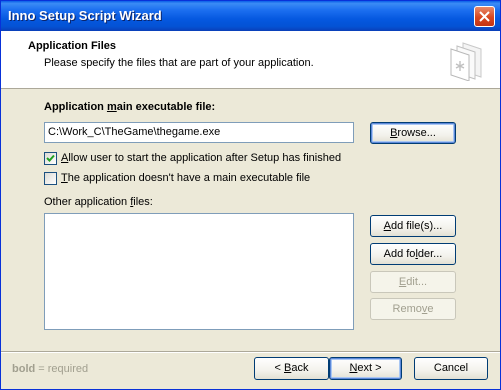 The height and width of the screenshot is (390, 501). I want to click on remove-button: Remove, so click(413, 309).